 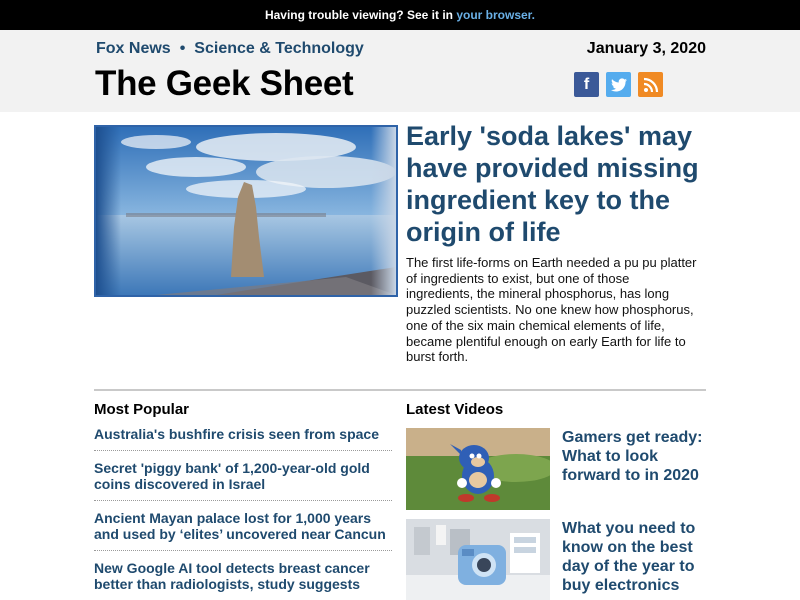 I want to click on banner-text: Having trouble viewing? See it in, so click(x=360, y=15).